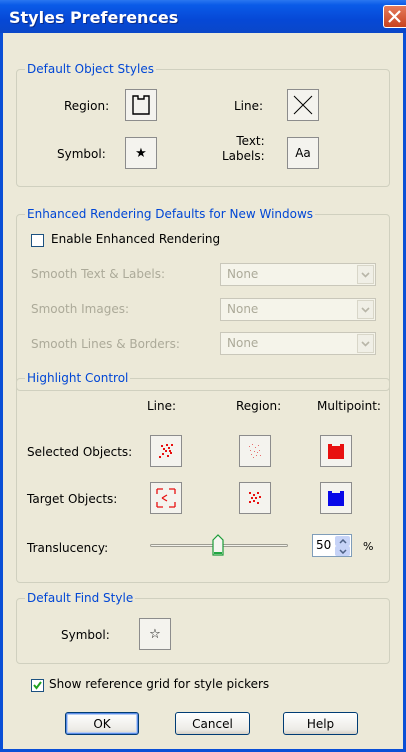  I want to click on selected-region-style-button, so click(255, 451).